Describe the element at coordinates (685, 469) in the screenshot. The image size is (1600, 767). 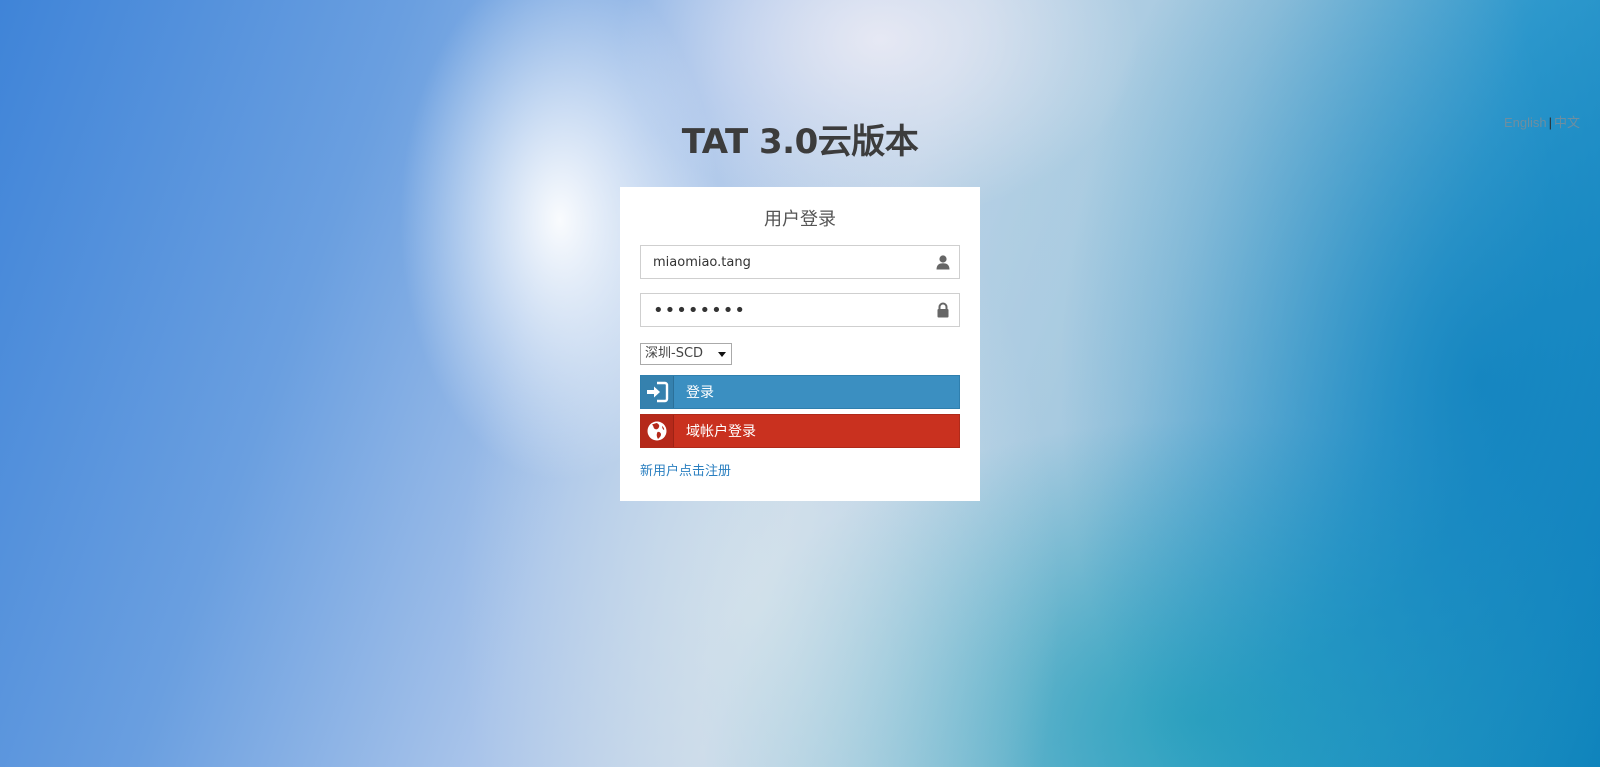
I see `register-link: 新用户点击注册` at that location.